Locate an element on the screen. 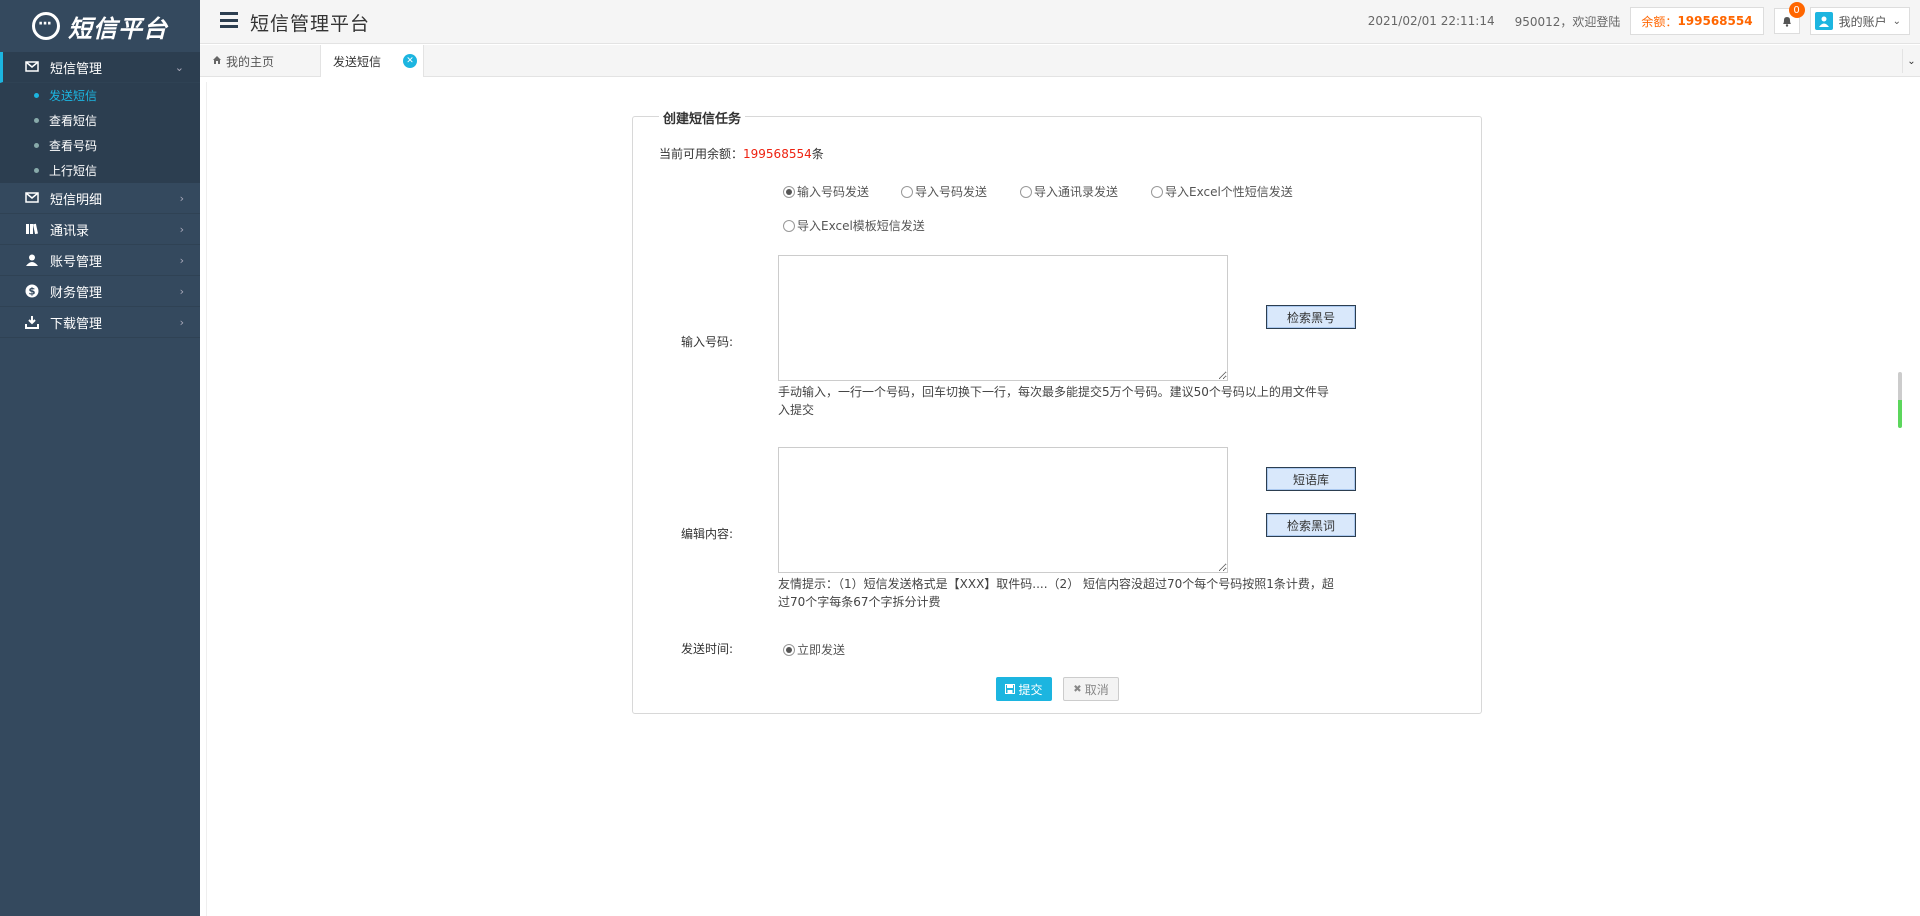 This screenshot has width=1920, height=916. radio-import-numbers: 导入号码发送 is located at coordinates (944, 191).